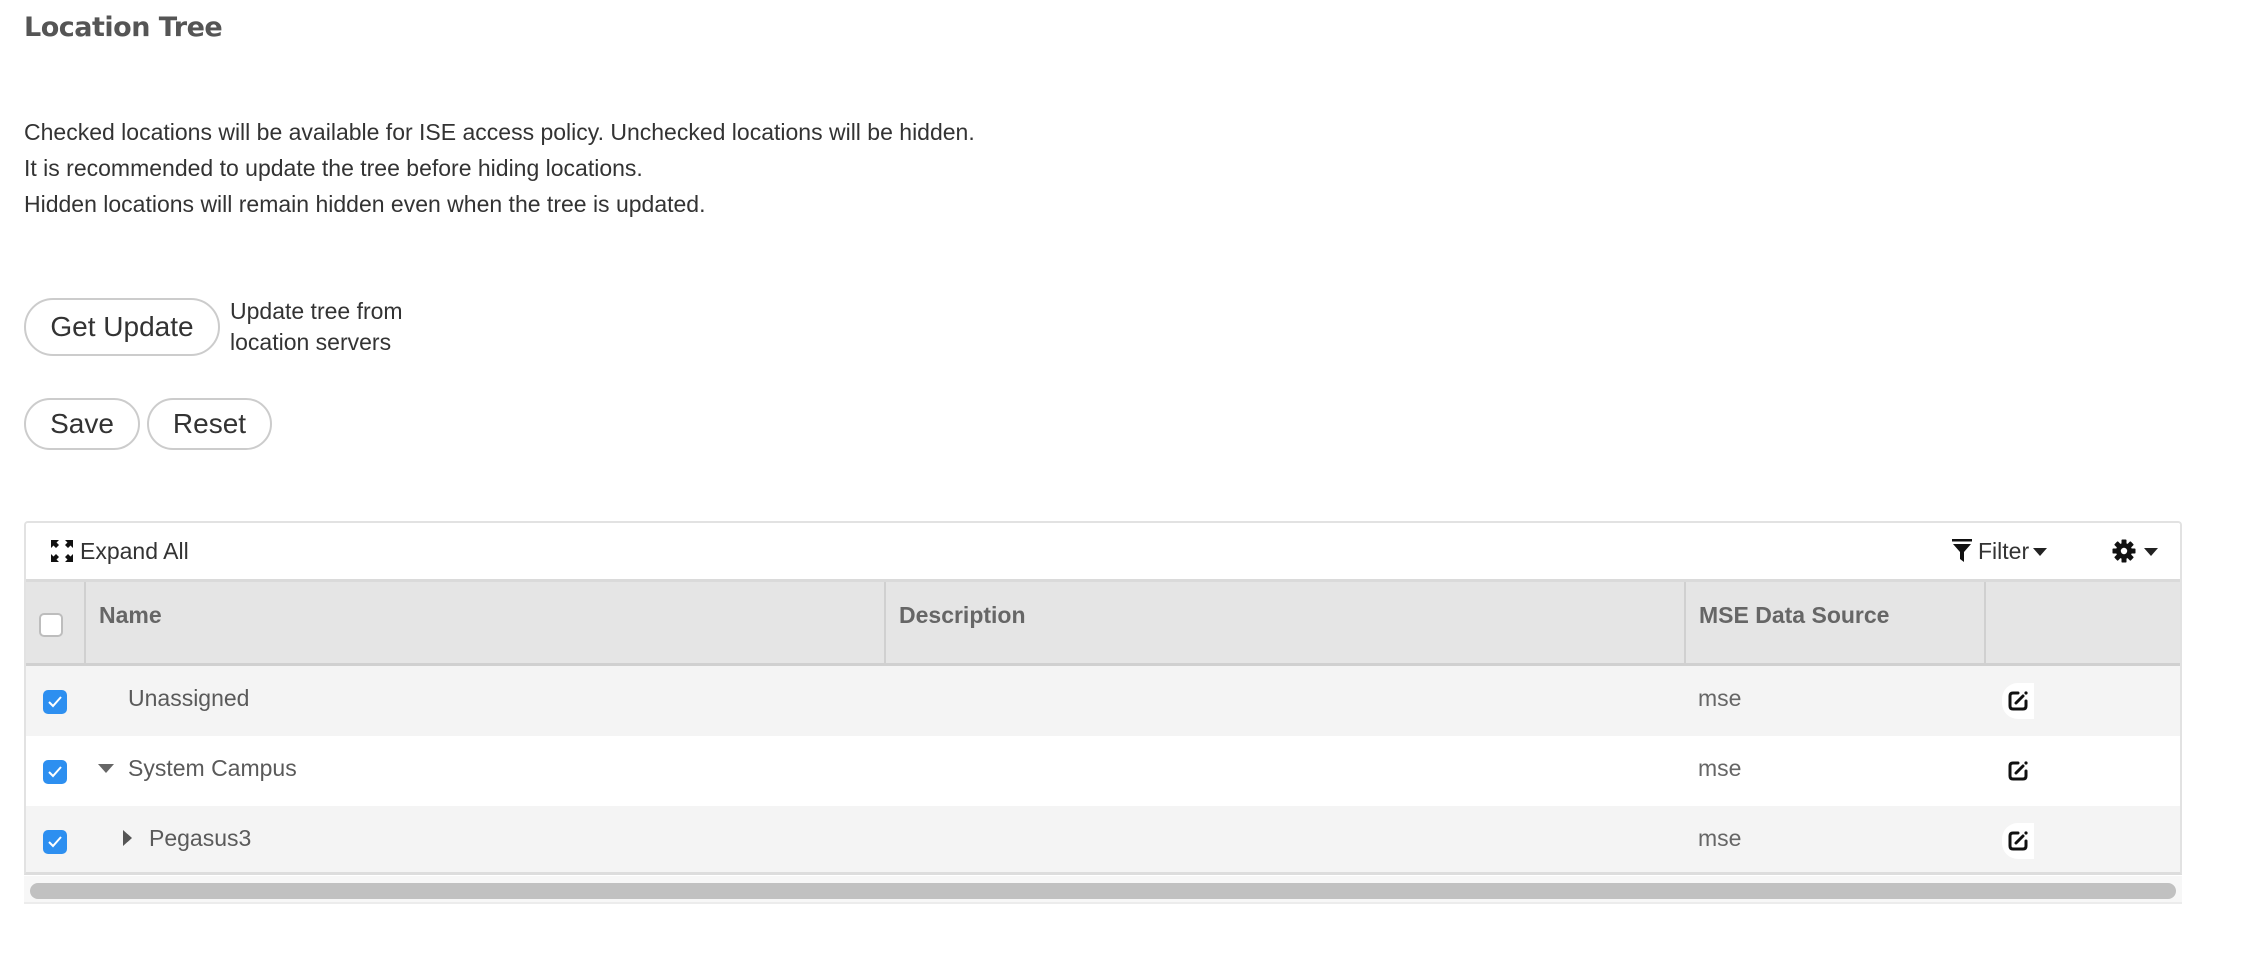 This screenshot has width=2262, height=974. I want to click on table-header: Name Description MSE Data Source, so click(1103, 624).